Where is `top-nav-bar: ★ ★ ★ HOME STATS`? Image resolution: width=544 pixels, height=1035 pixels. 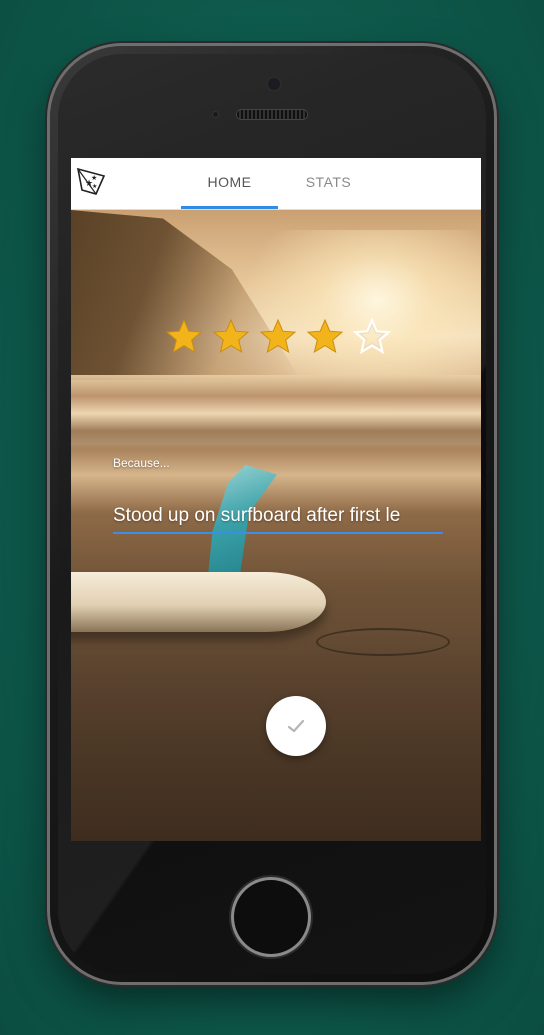
top-nav-bar: ★ ★ ★ HOME STATS is located at coordinates (276, 184).